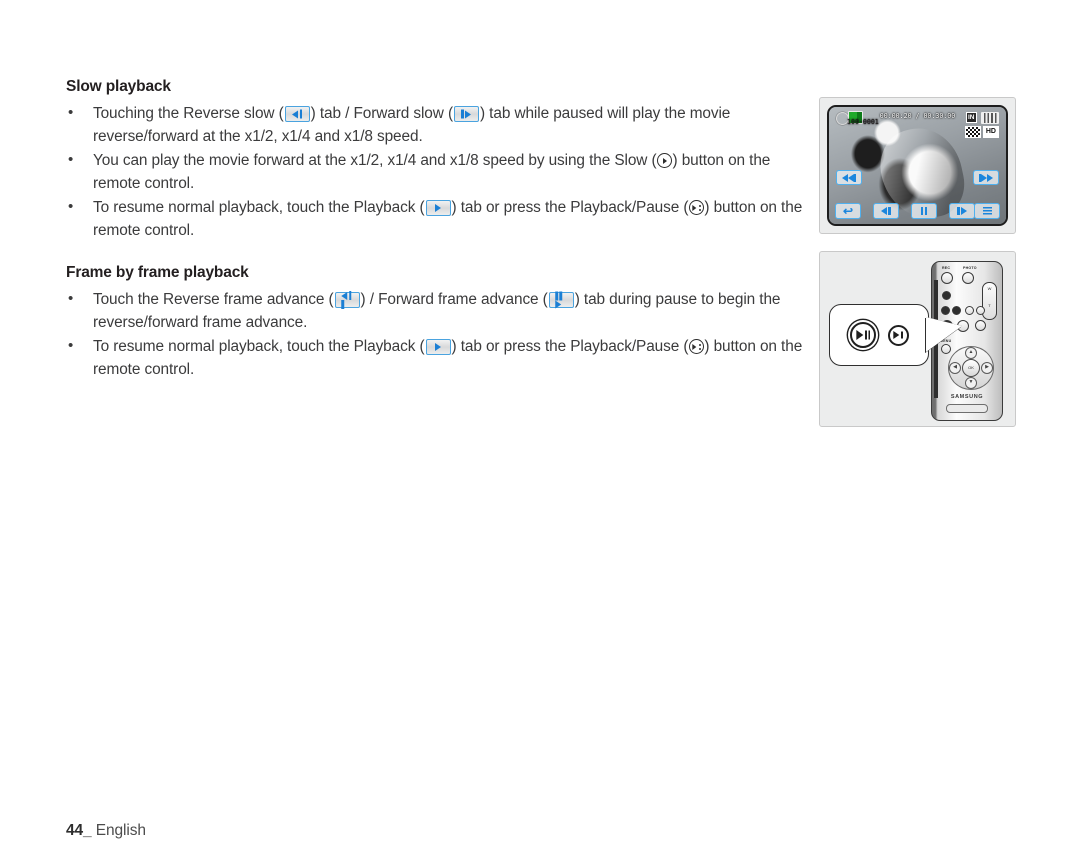 This screenshot has width=1080, height=866. I want to click on lcd-screen: 00:00:20 / 00:30:00 IN HD 100-0001 ↩, so click(917, 165).